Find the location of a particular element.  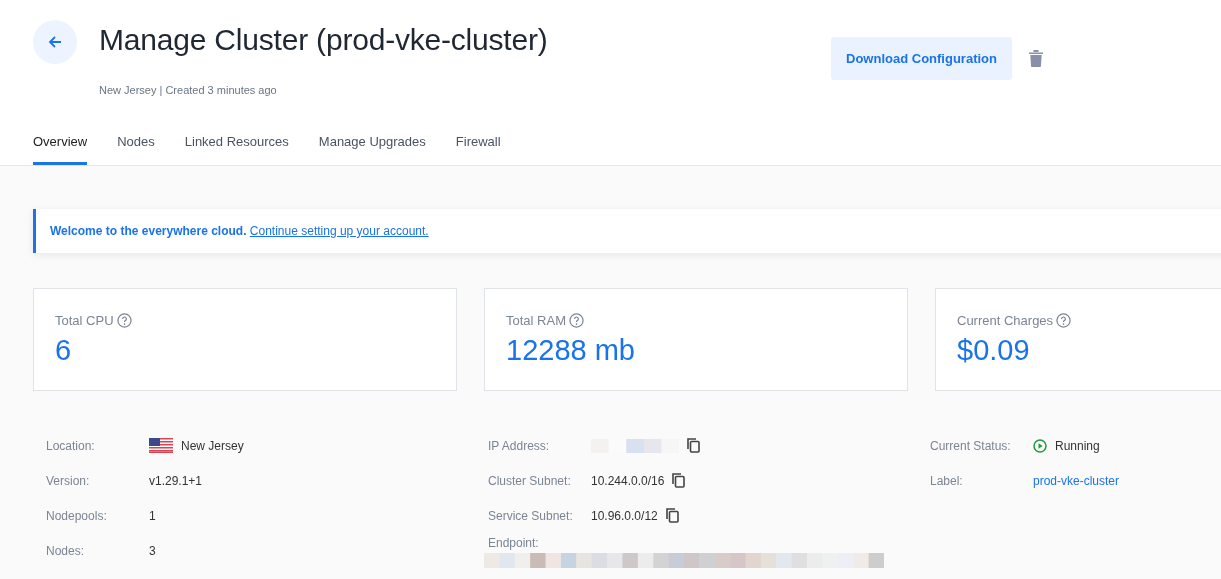

field-label: Cluster Subnet: is located at coordinates (530, 481).